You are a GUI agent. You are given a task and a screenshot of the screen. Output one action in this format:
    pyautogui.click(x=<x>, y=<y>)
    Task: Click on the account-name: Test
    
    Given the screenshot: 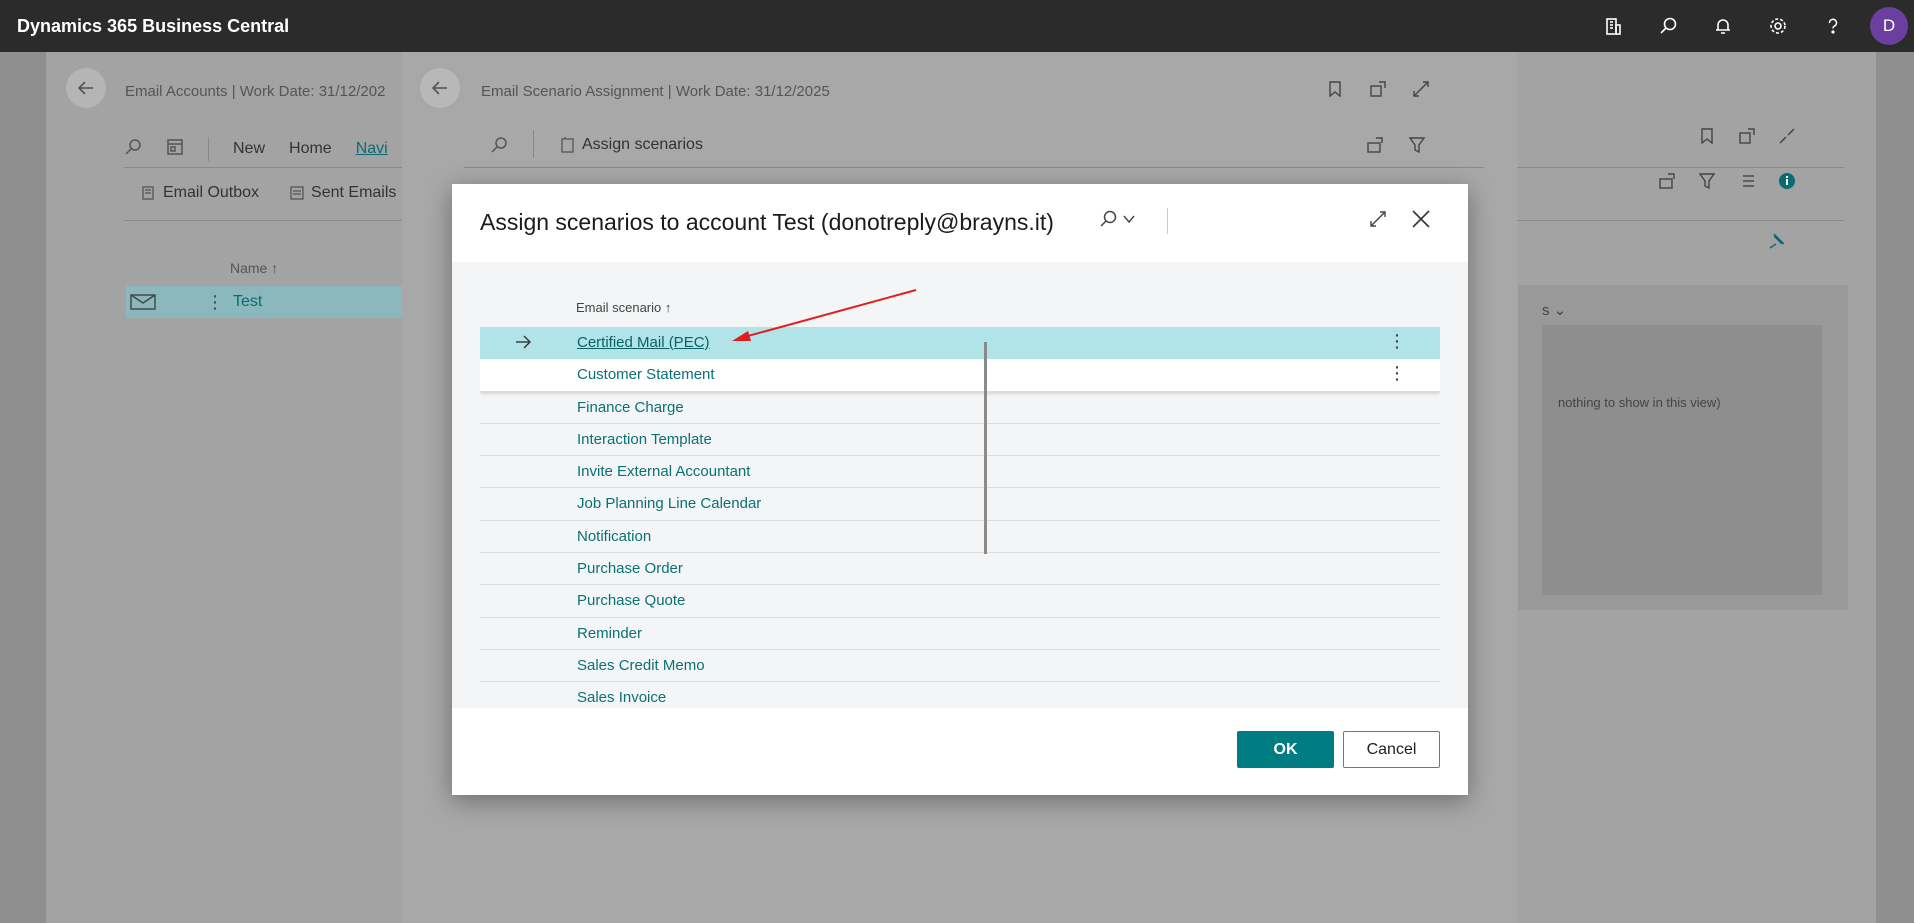 What is the action you would take?
    pyautogui.click(x=247, y=302)
    